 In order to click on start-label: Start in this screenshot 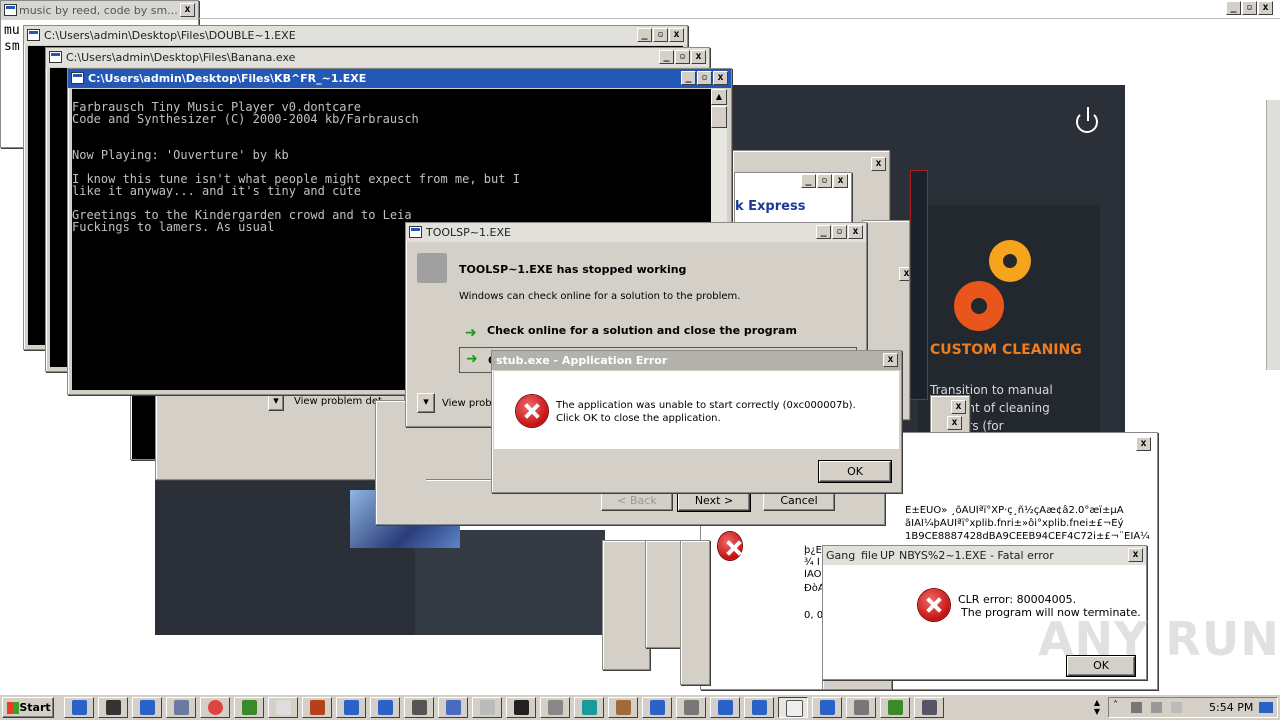, I will do `click(35, 707)`.